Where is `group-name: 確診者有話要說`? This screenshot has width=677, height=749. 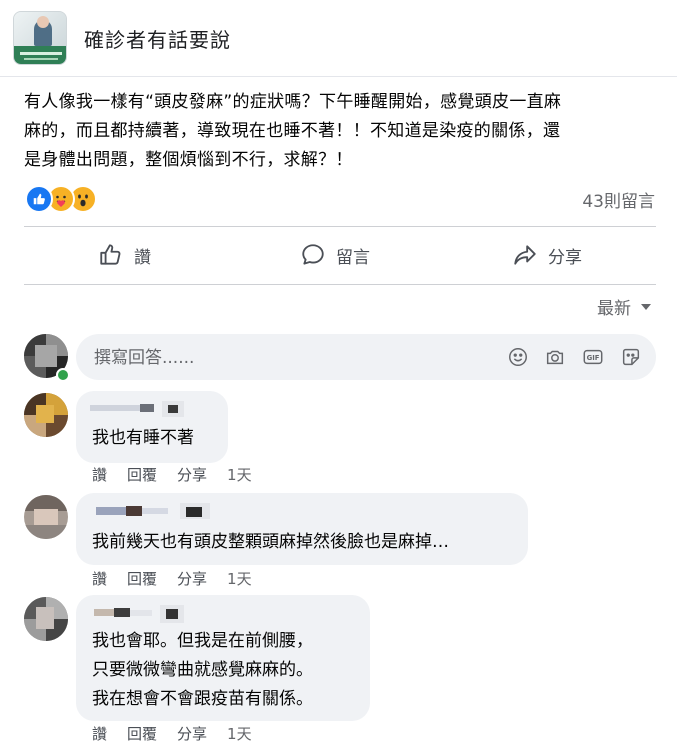 group-name: 確診者有話要說 is located at coordinates (157, 38).